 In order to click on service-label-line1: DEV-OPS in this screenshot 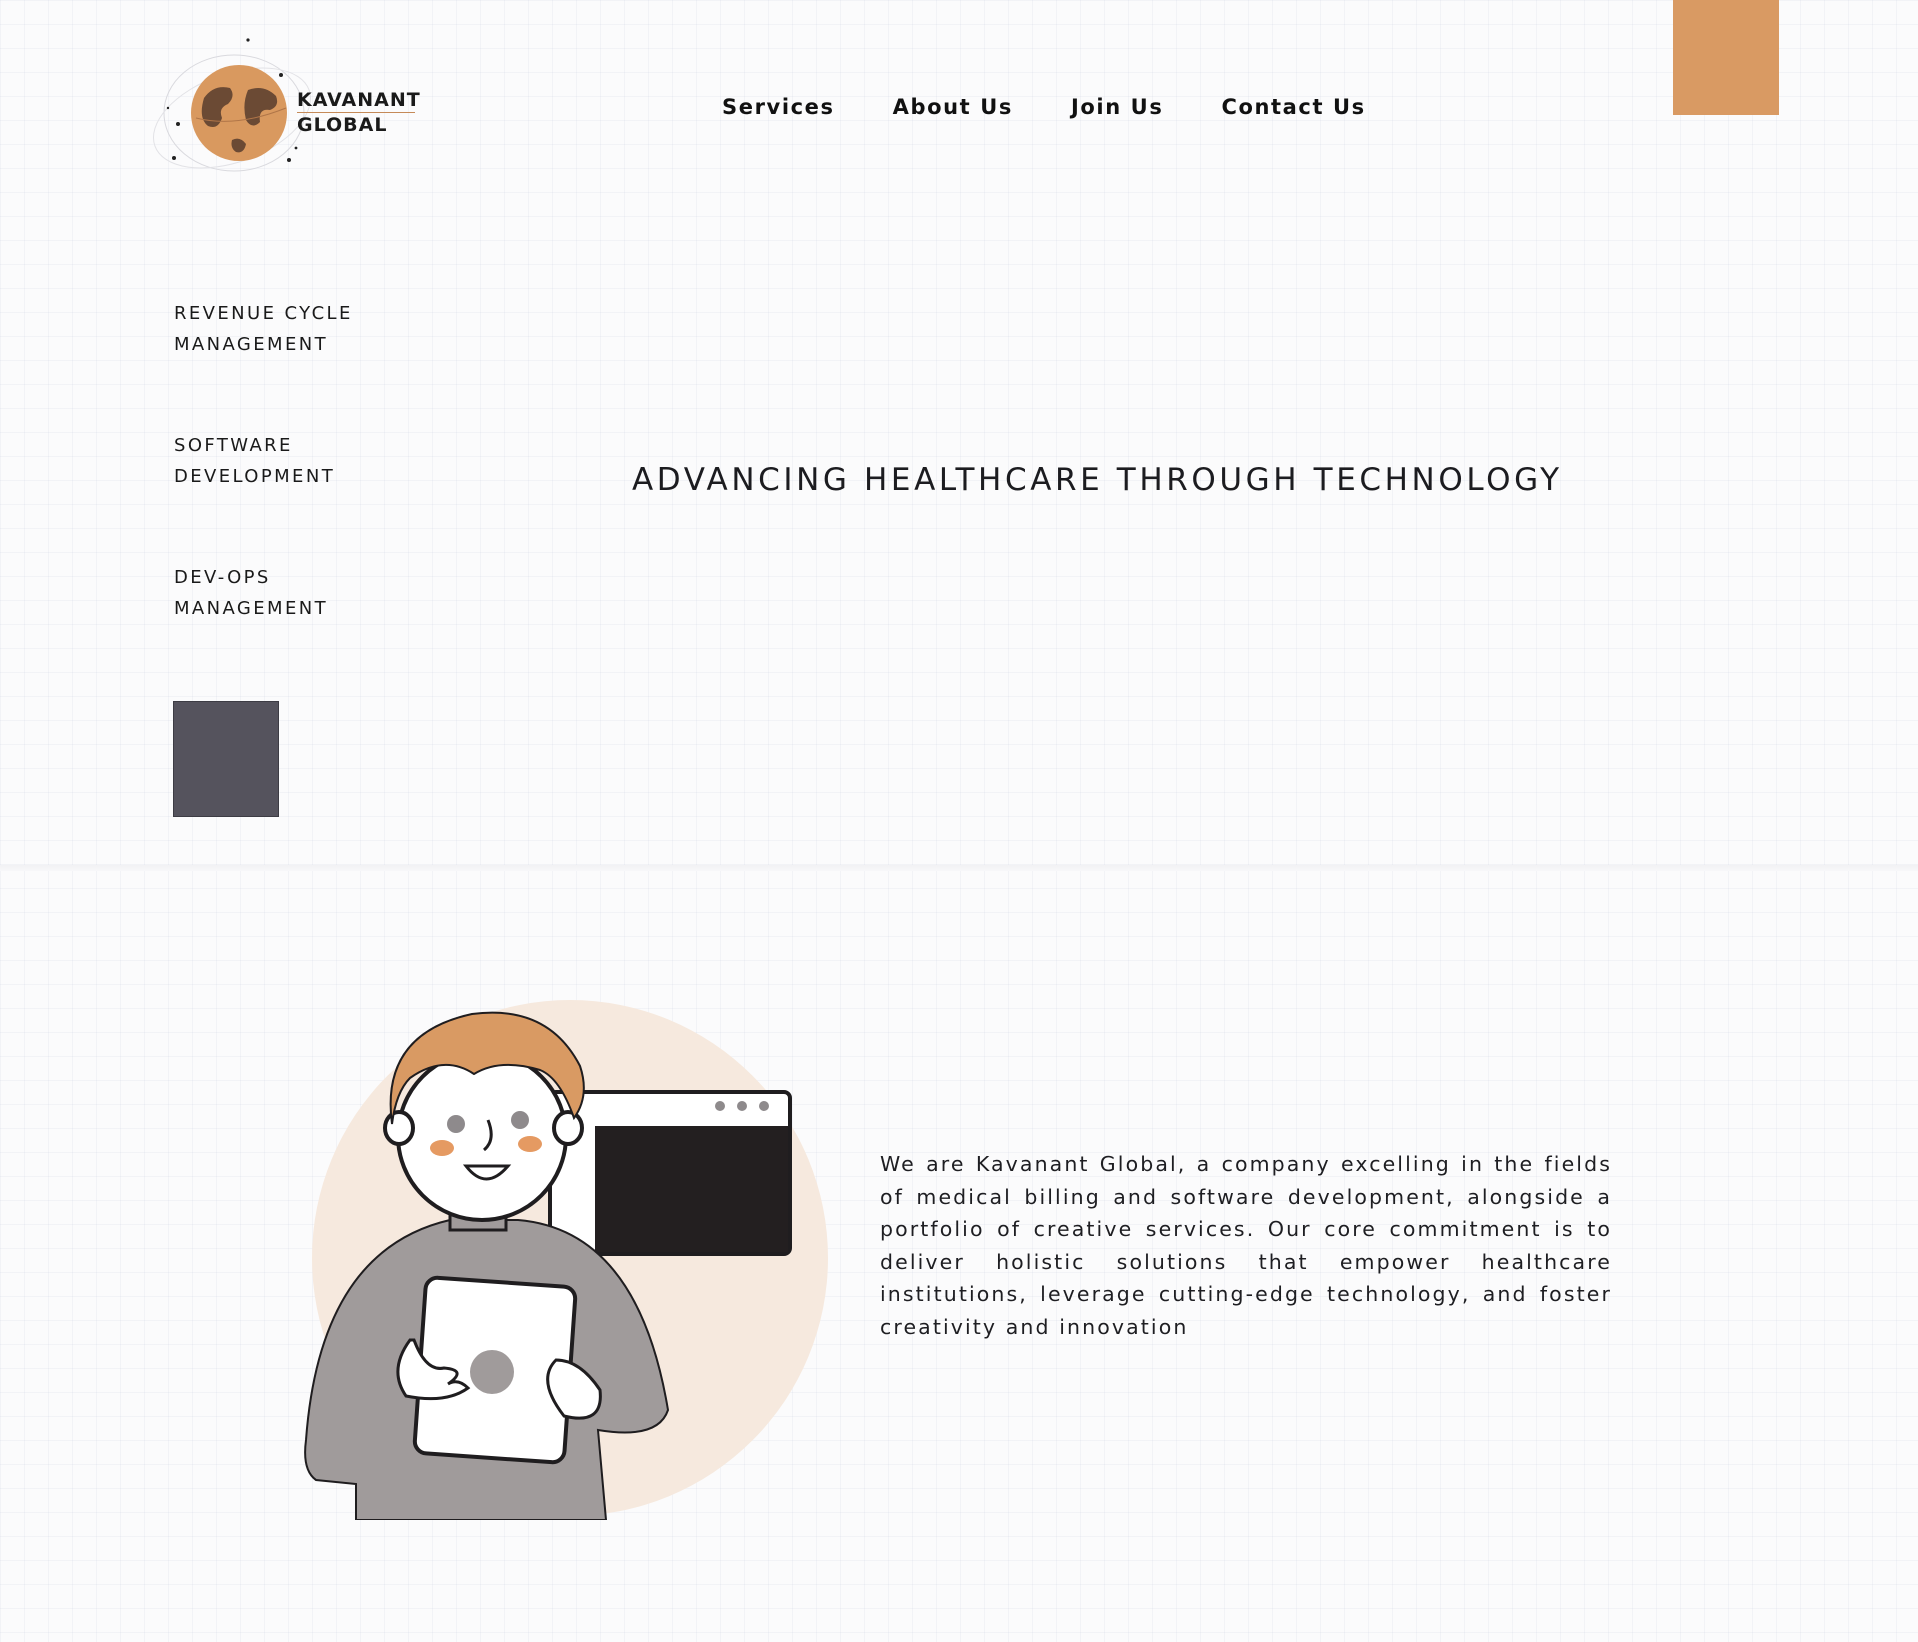, I will do `click(222, 577)`.